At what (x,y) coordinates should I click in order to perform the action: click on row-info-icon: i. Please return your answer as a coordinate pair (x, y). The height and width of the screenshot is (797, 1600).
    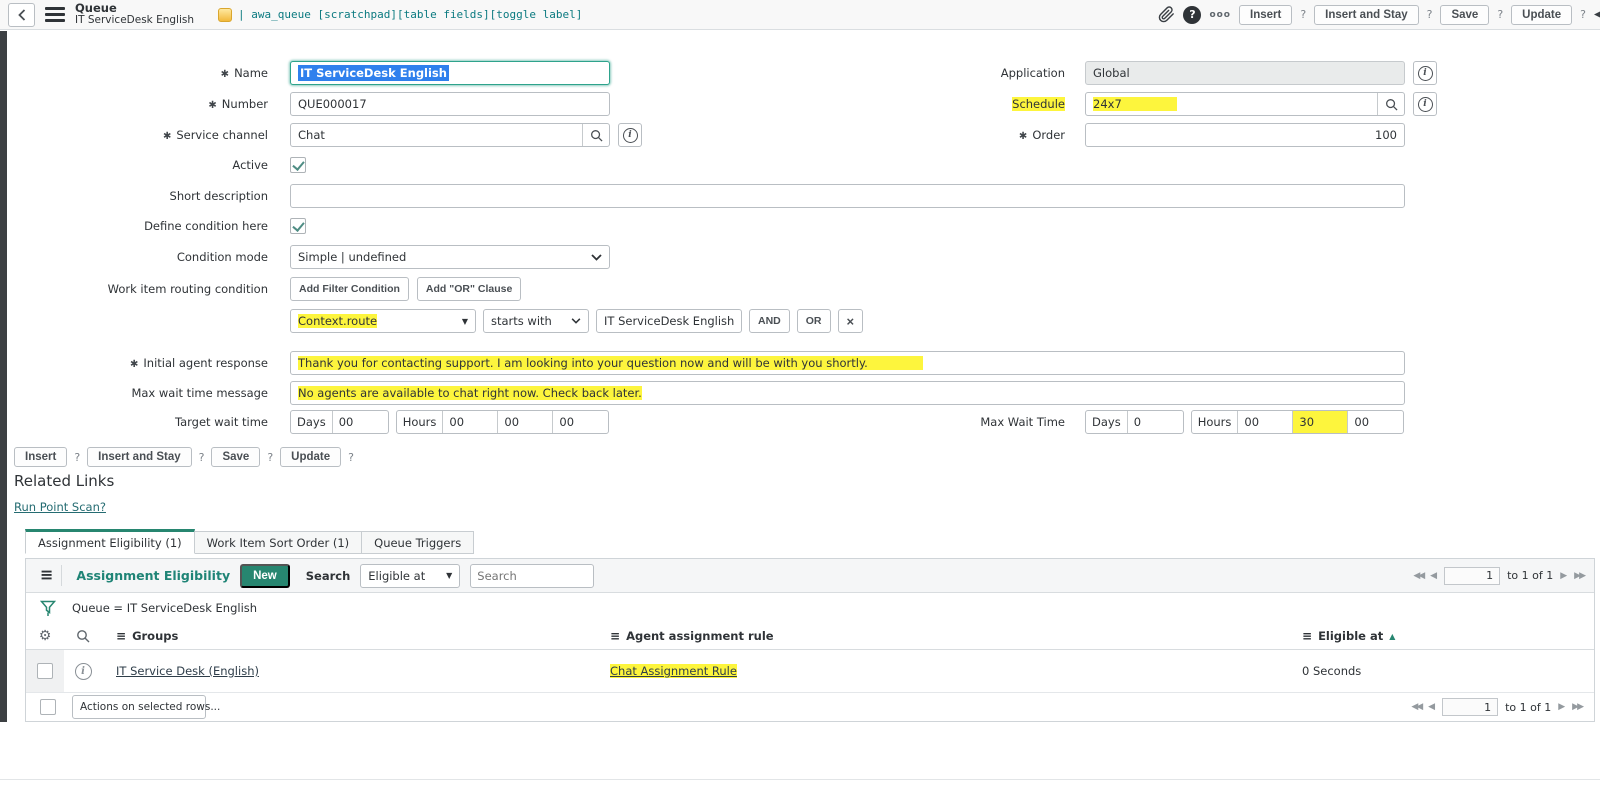
    Looking at the image, I should click on (83, 671).